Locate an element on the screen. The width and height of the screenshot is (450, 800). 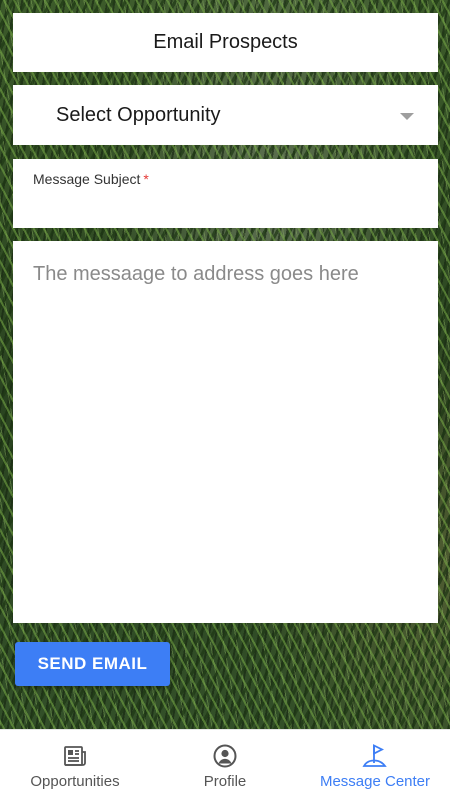
bottom-tab-bar: Opportunities Profile Message Center is located at coordinates (225, 764).